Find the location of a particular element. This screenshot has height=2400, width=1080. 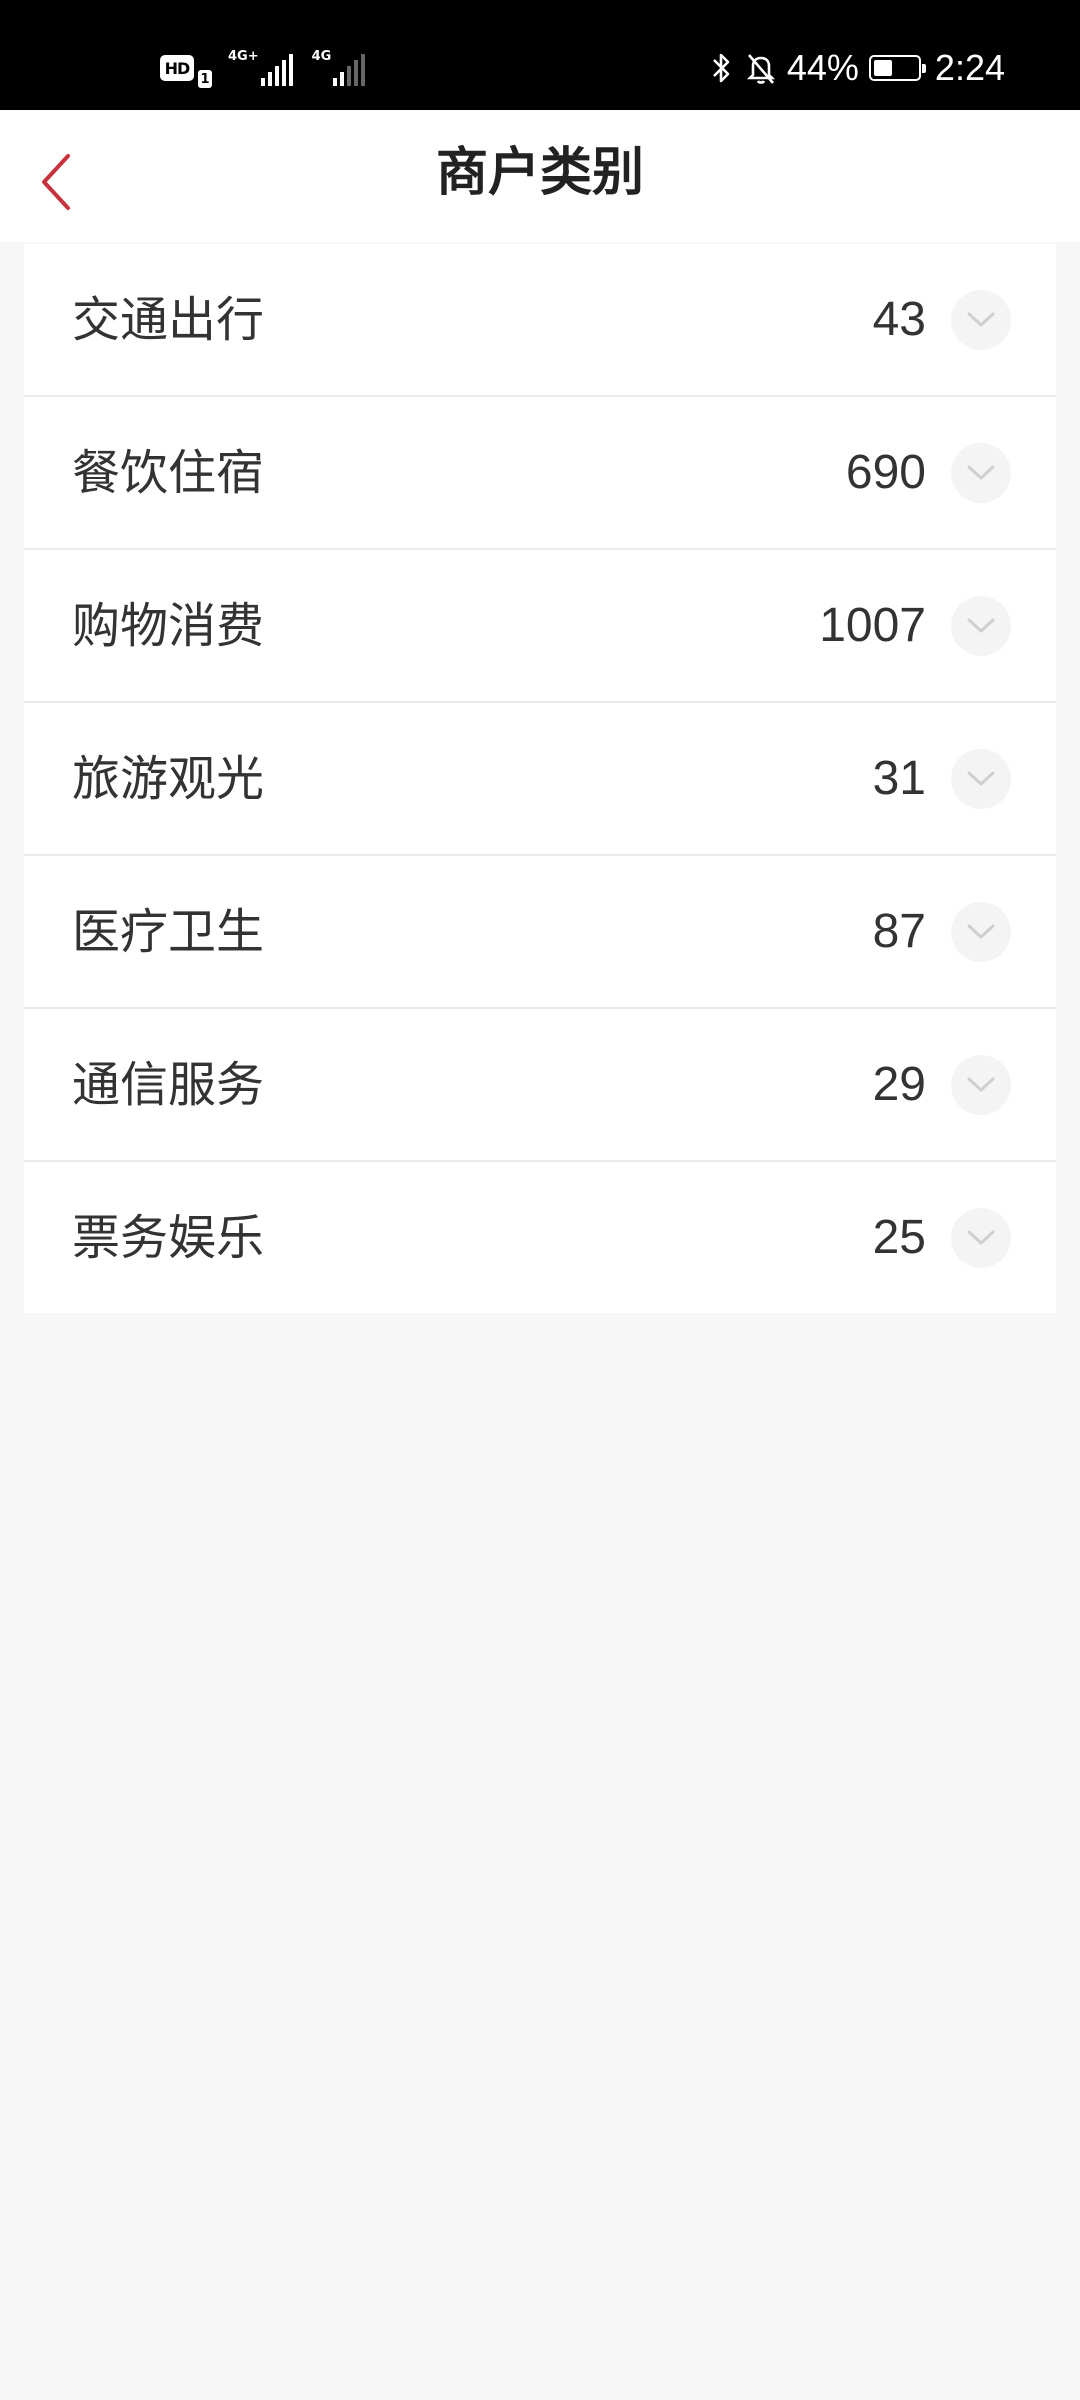

category-name: 医疗卫生 is located at coordinates (168, 931).